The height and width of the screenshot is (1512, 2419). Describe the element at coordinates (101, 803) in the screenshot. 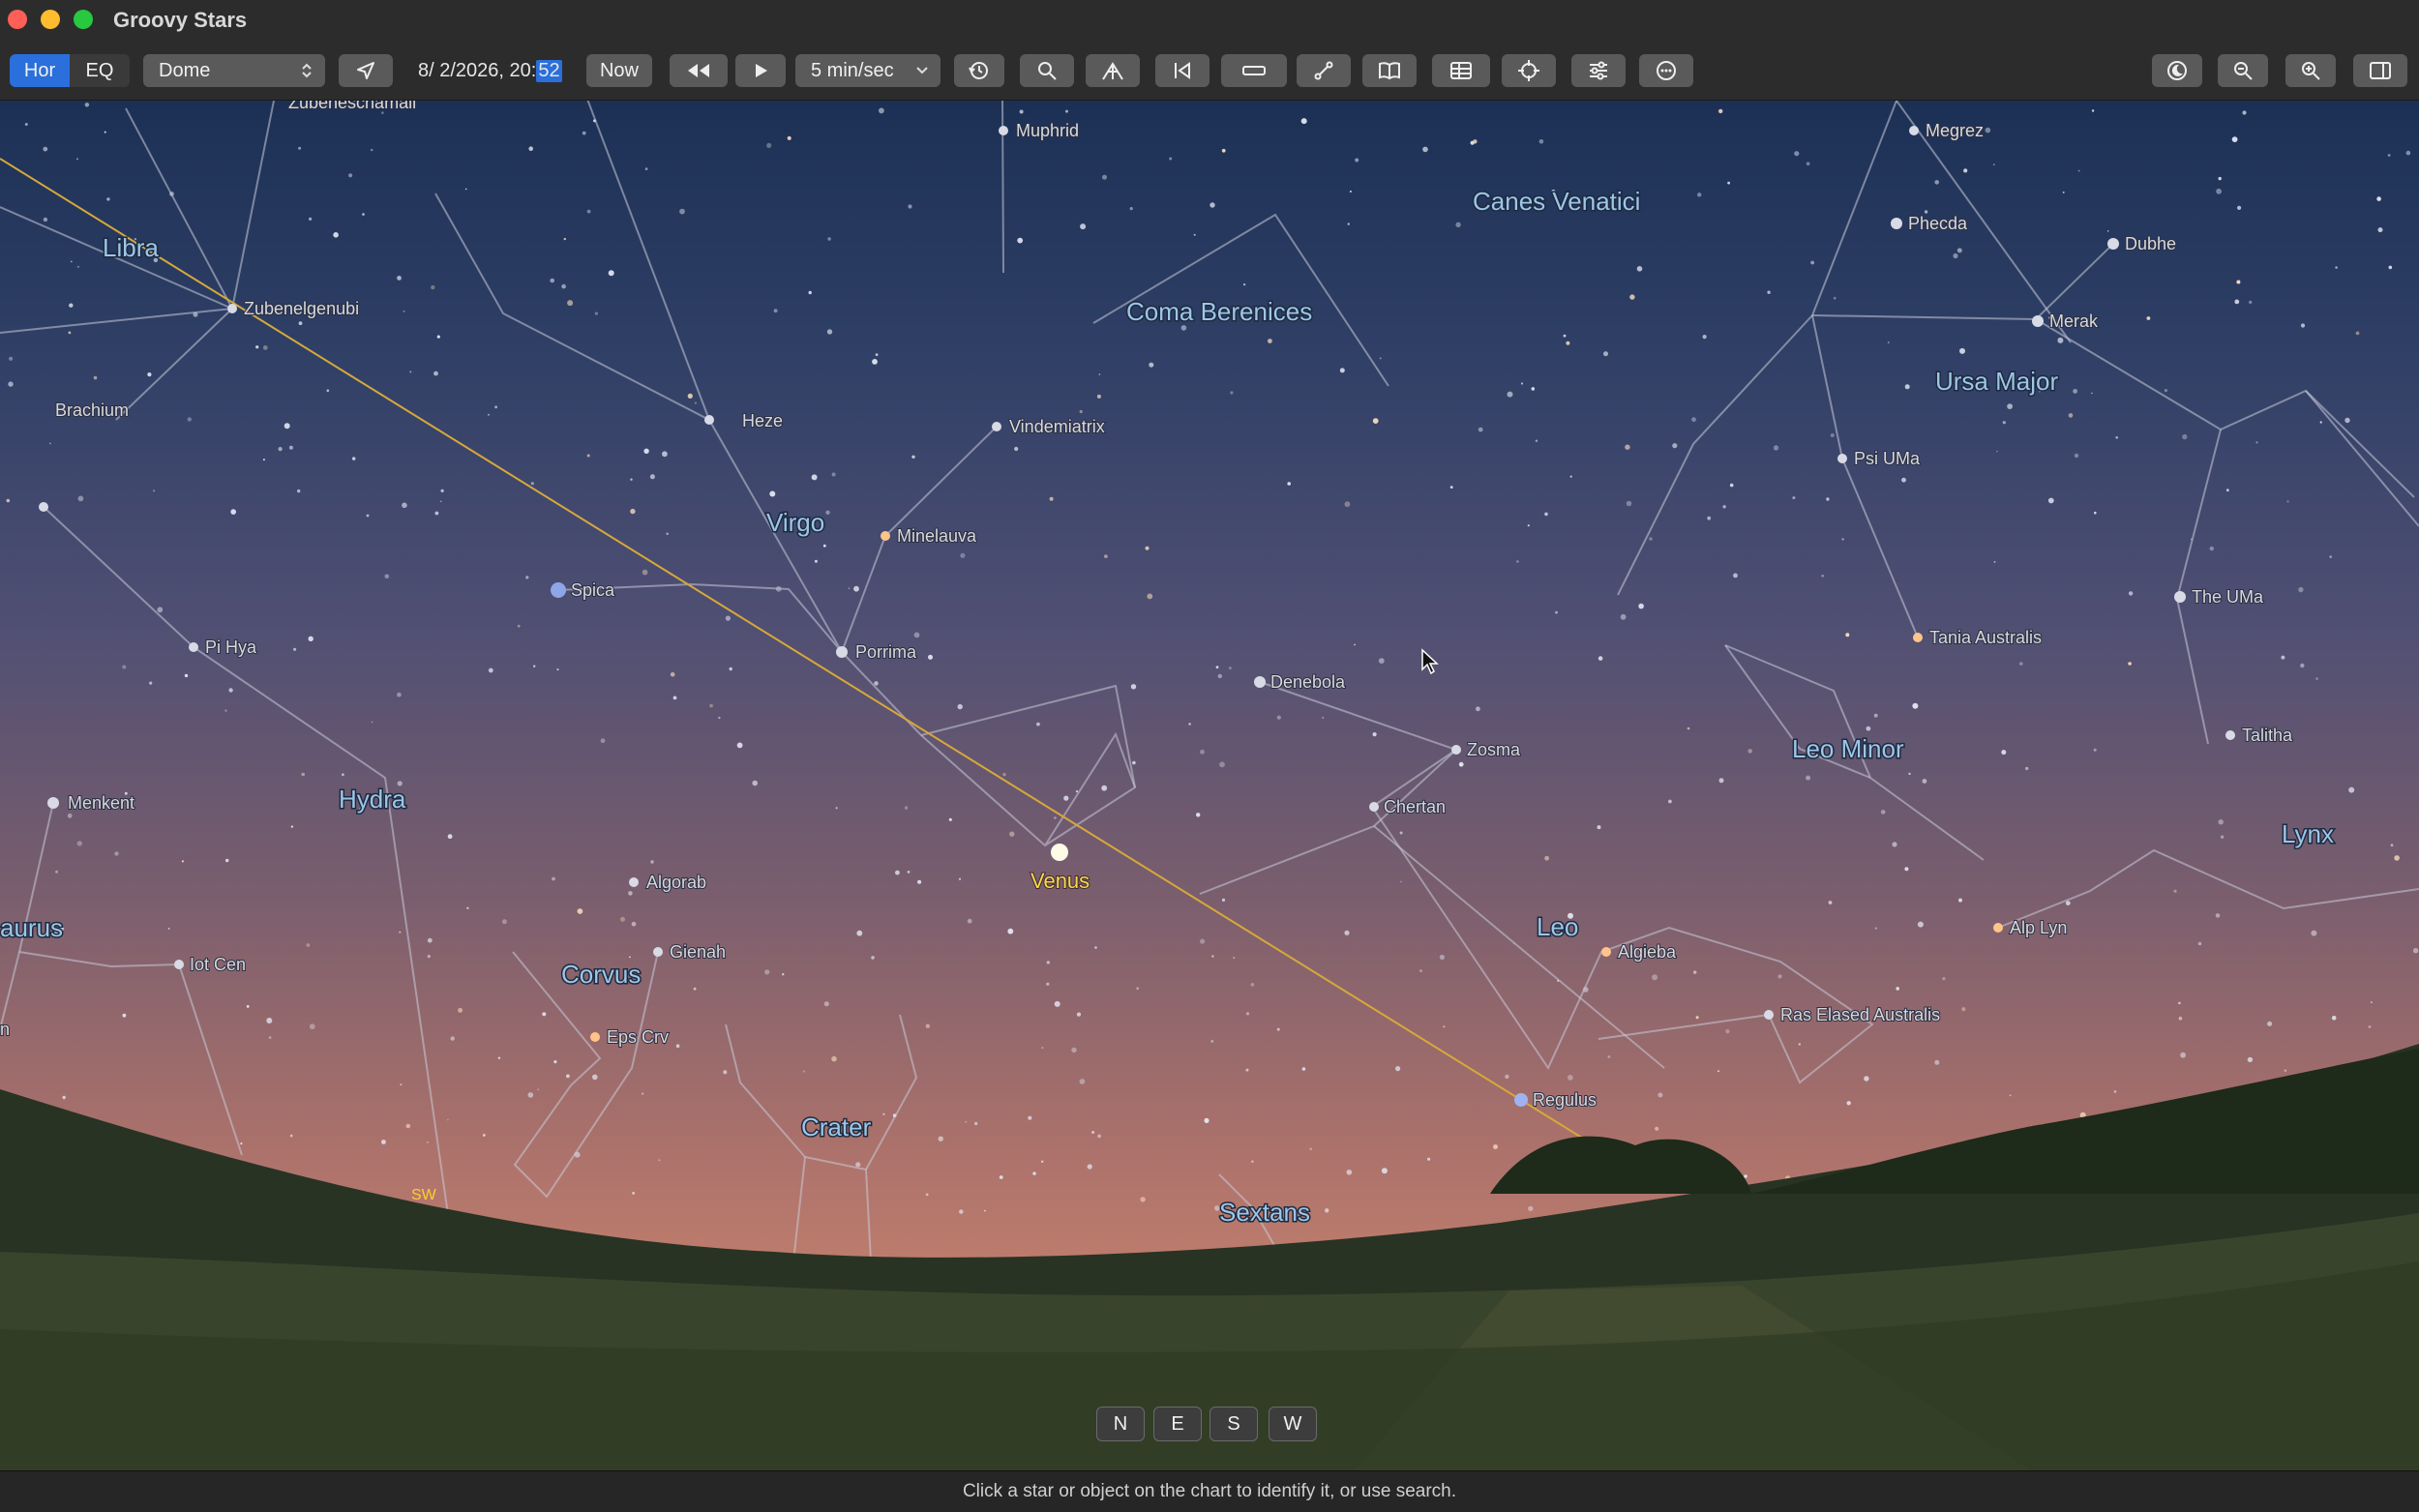

I see `star-label: Menkent` at that location.